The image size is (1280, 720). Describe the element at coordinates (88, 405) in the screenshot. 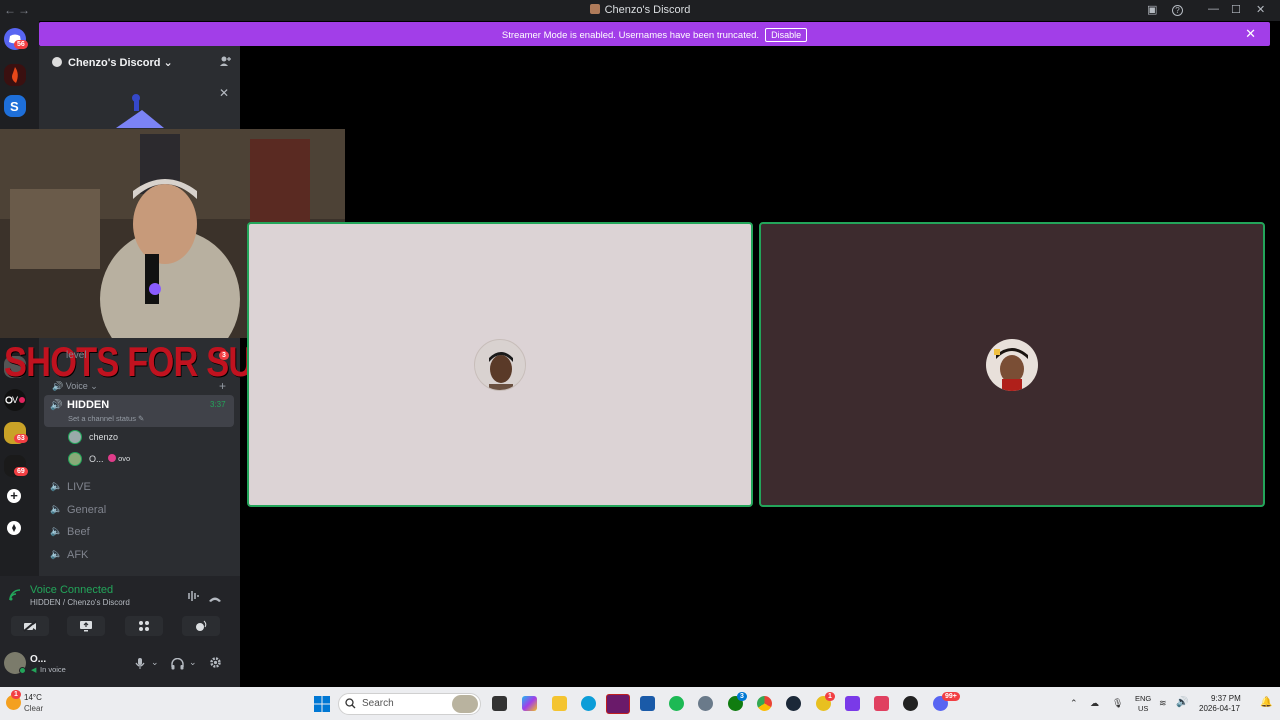

I see `channel-hidden-name: HIDDEN` at that location.